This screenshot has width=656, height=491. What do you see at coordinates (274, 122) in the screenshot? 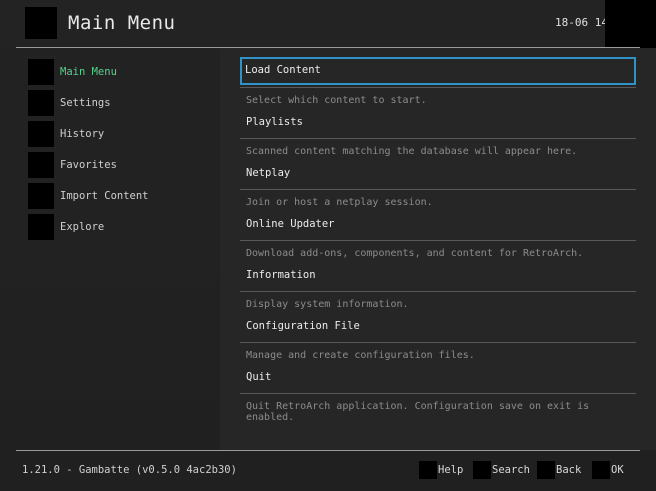
I see `menu-entry-title: Playlists` at bounding box center [274, 122].